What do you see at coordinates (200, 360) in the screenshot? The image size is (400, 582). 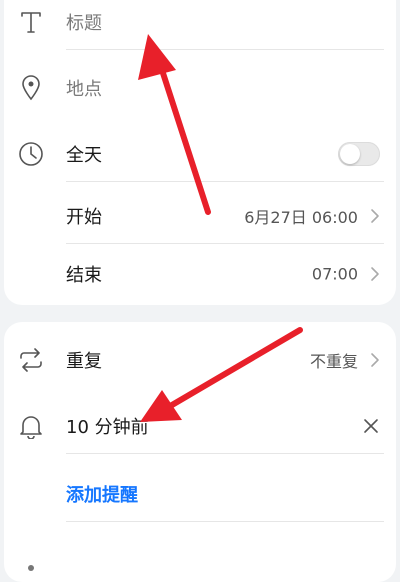 I see `repeat-row: 重复 不重复` at bounding box center [200, 360].